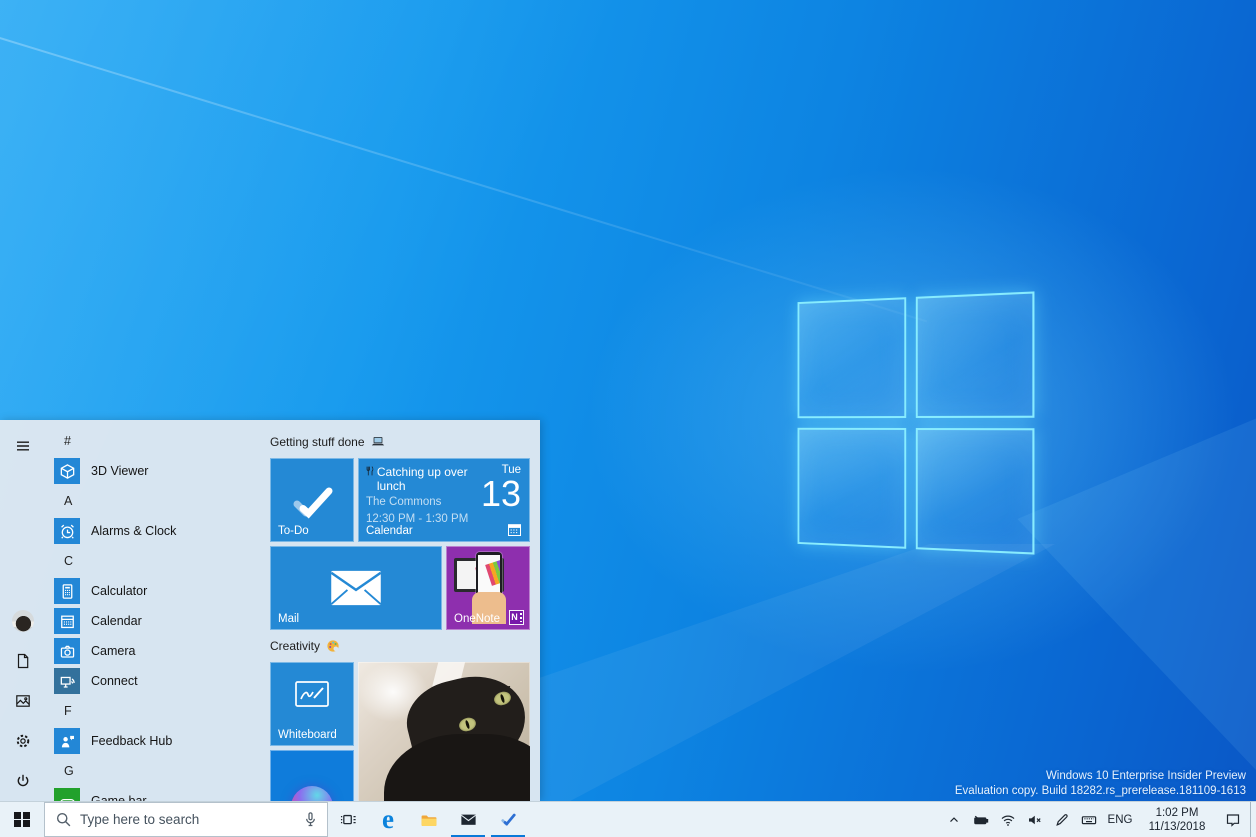  I want to click on windows-ink-button, so click(1061, 819).